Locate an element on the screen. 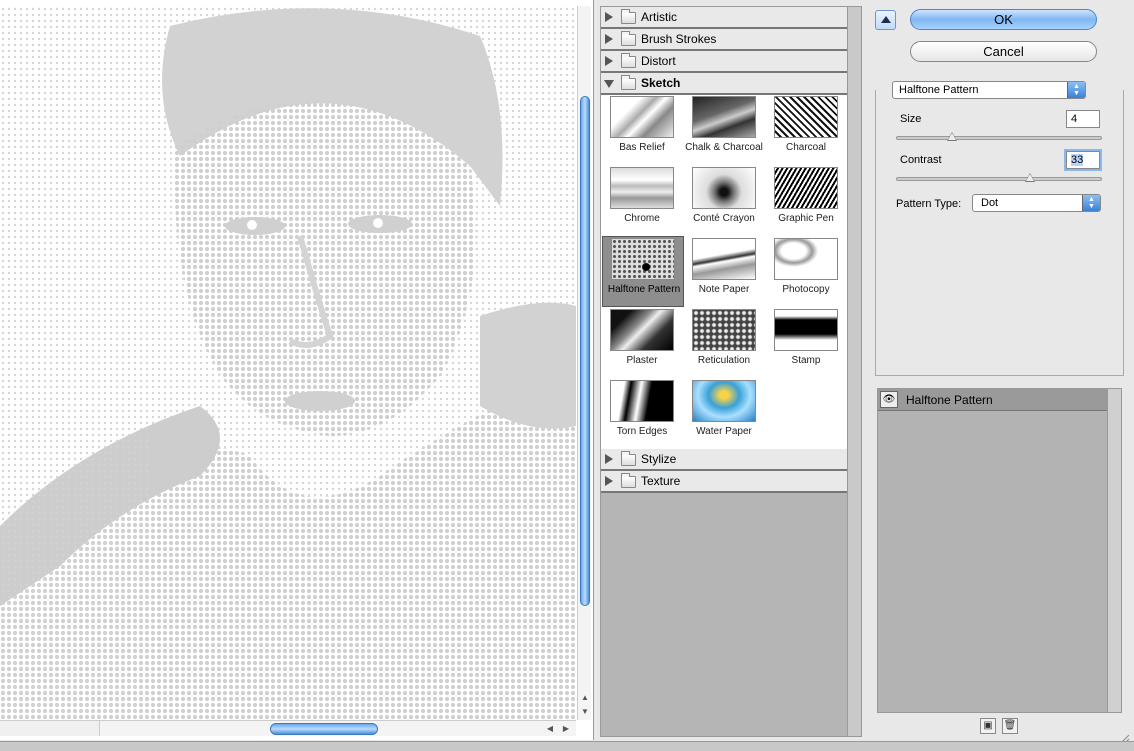 Image resolution: width=1134 pixels, height=751 pixels. preview-horizontal-scrollbar: ◀ ▶ is located at coordinates (338, 728).